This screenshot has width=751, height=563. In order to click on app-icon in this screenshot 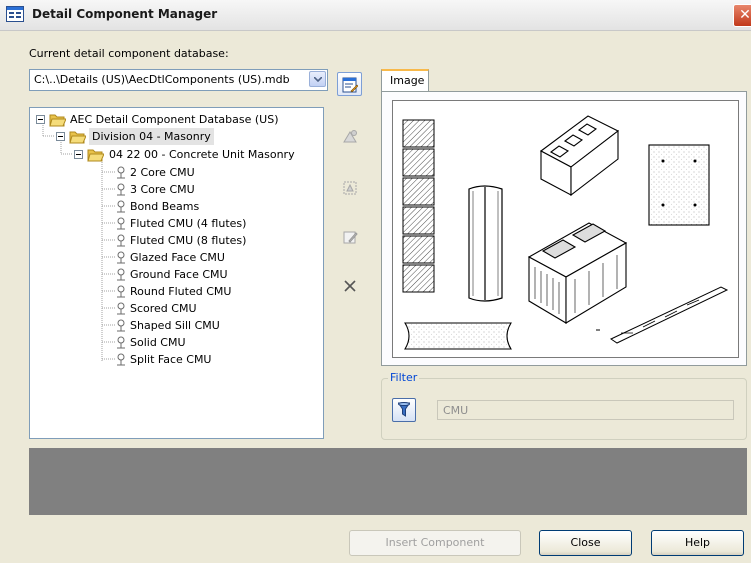, I will do `click(15, 14)`.